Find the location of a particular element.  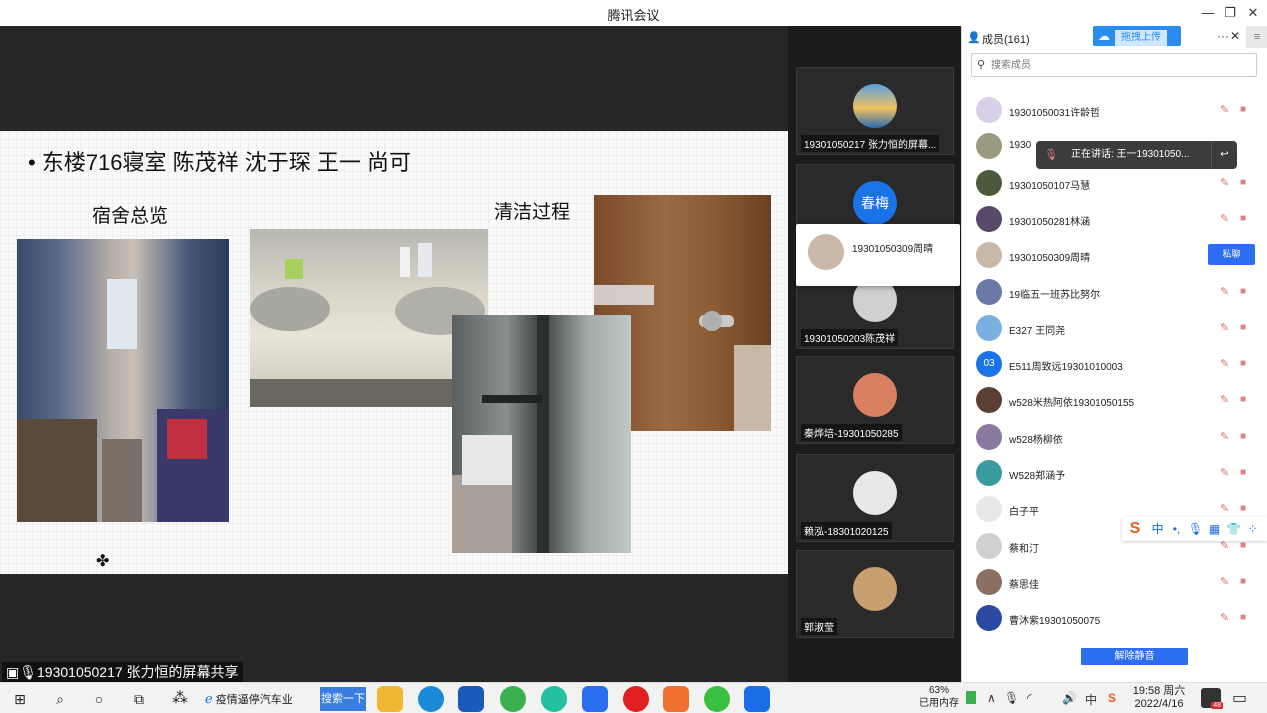

member-name: E511周致远19301010003 is located at coordinates (1066, 367).